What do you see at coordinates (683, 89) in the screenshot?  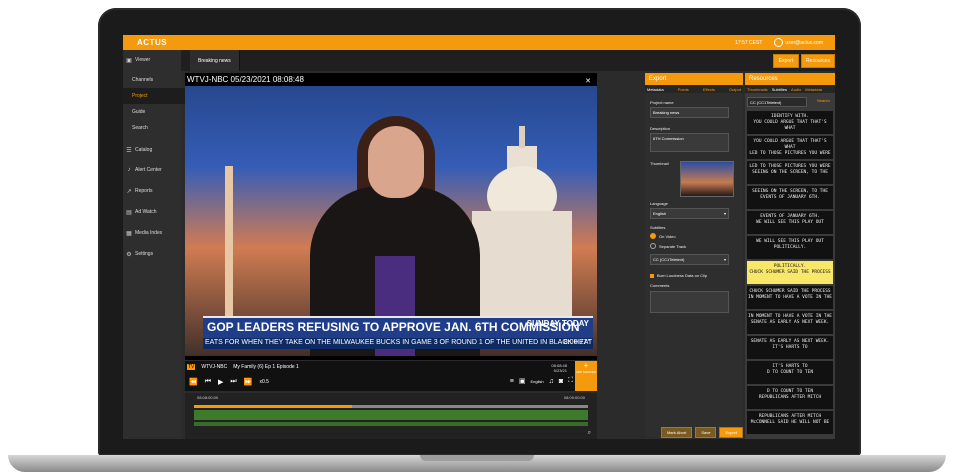 I see `tab-points: Points` at bounding box center [683, 89].